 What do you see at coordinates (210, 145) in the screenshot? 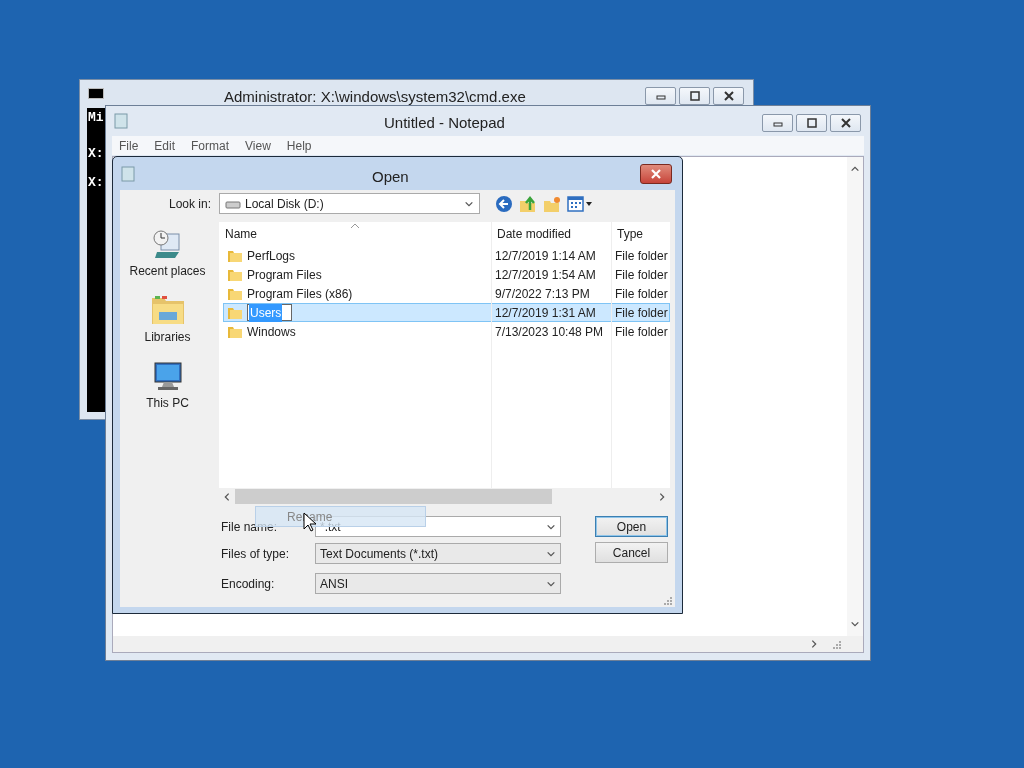
I see `menu-item: Format` at bounding box center [210, 145].